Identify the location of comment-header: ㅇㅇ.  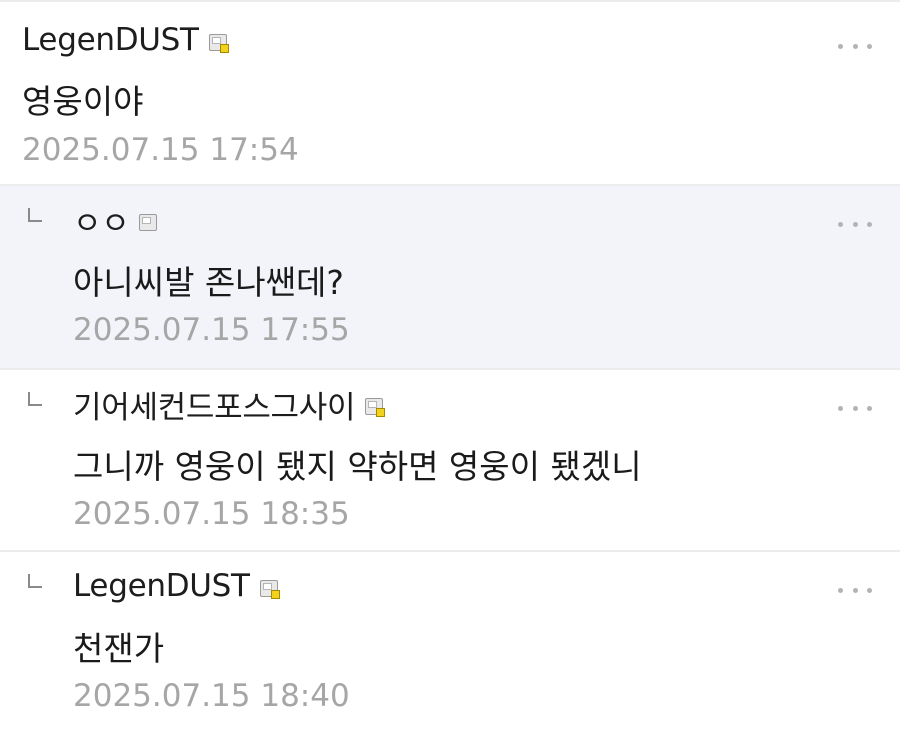
(115, 220).